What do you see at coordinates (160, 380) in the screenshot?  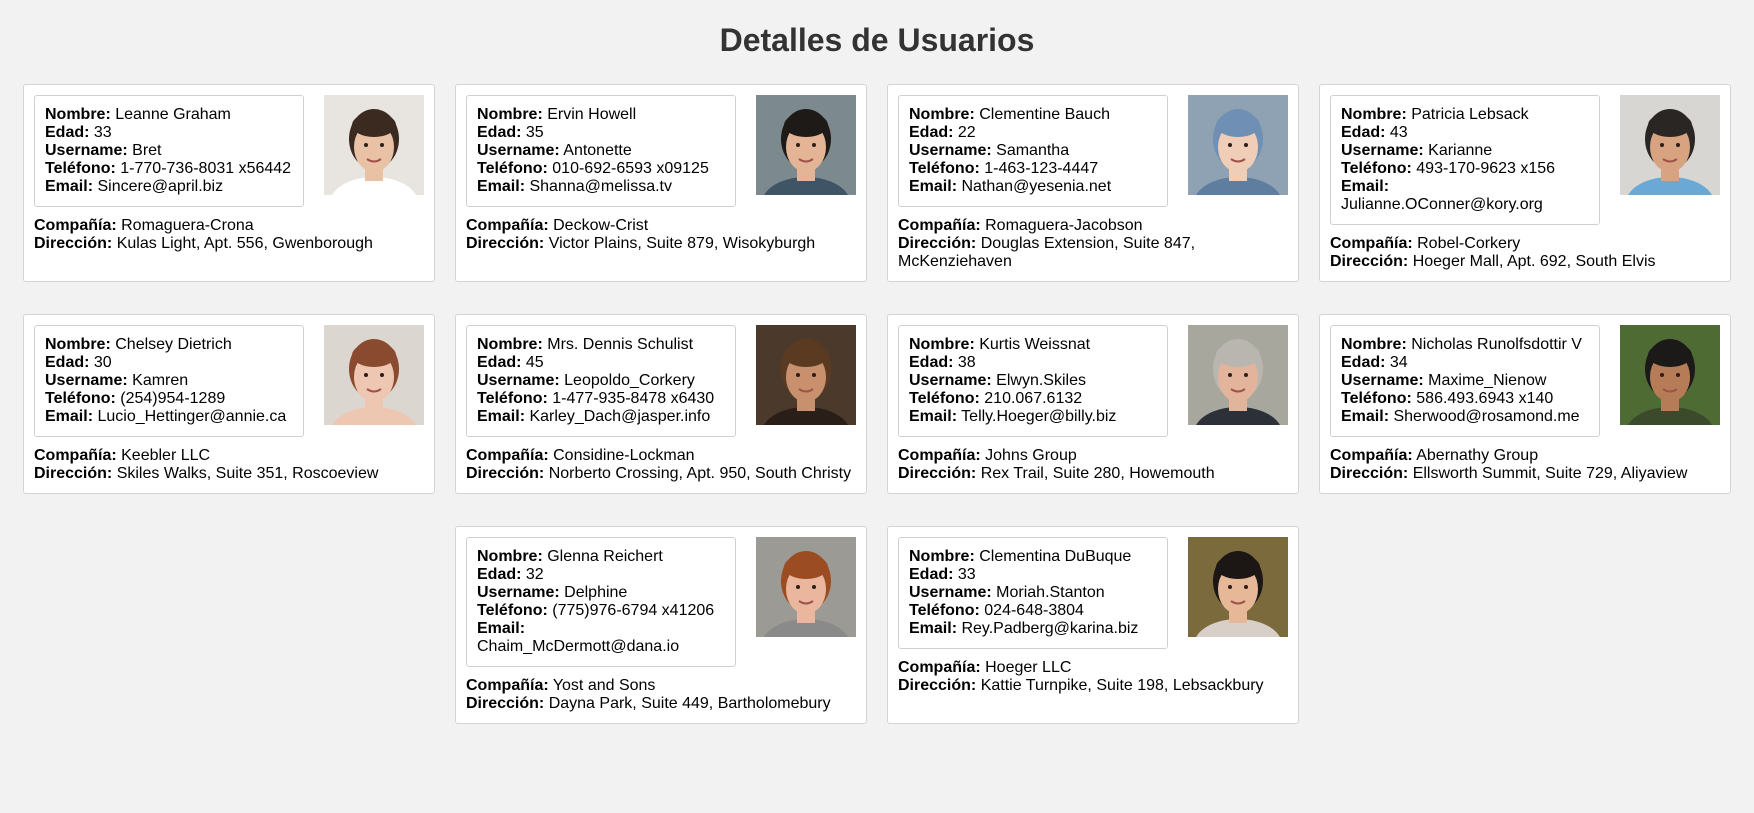 I see `username-value: Kamren` at bounding box center [160, 380].